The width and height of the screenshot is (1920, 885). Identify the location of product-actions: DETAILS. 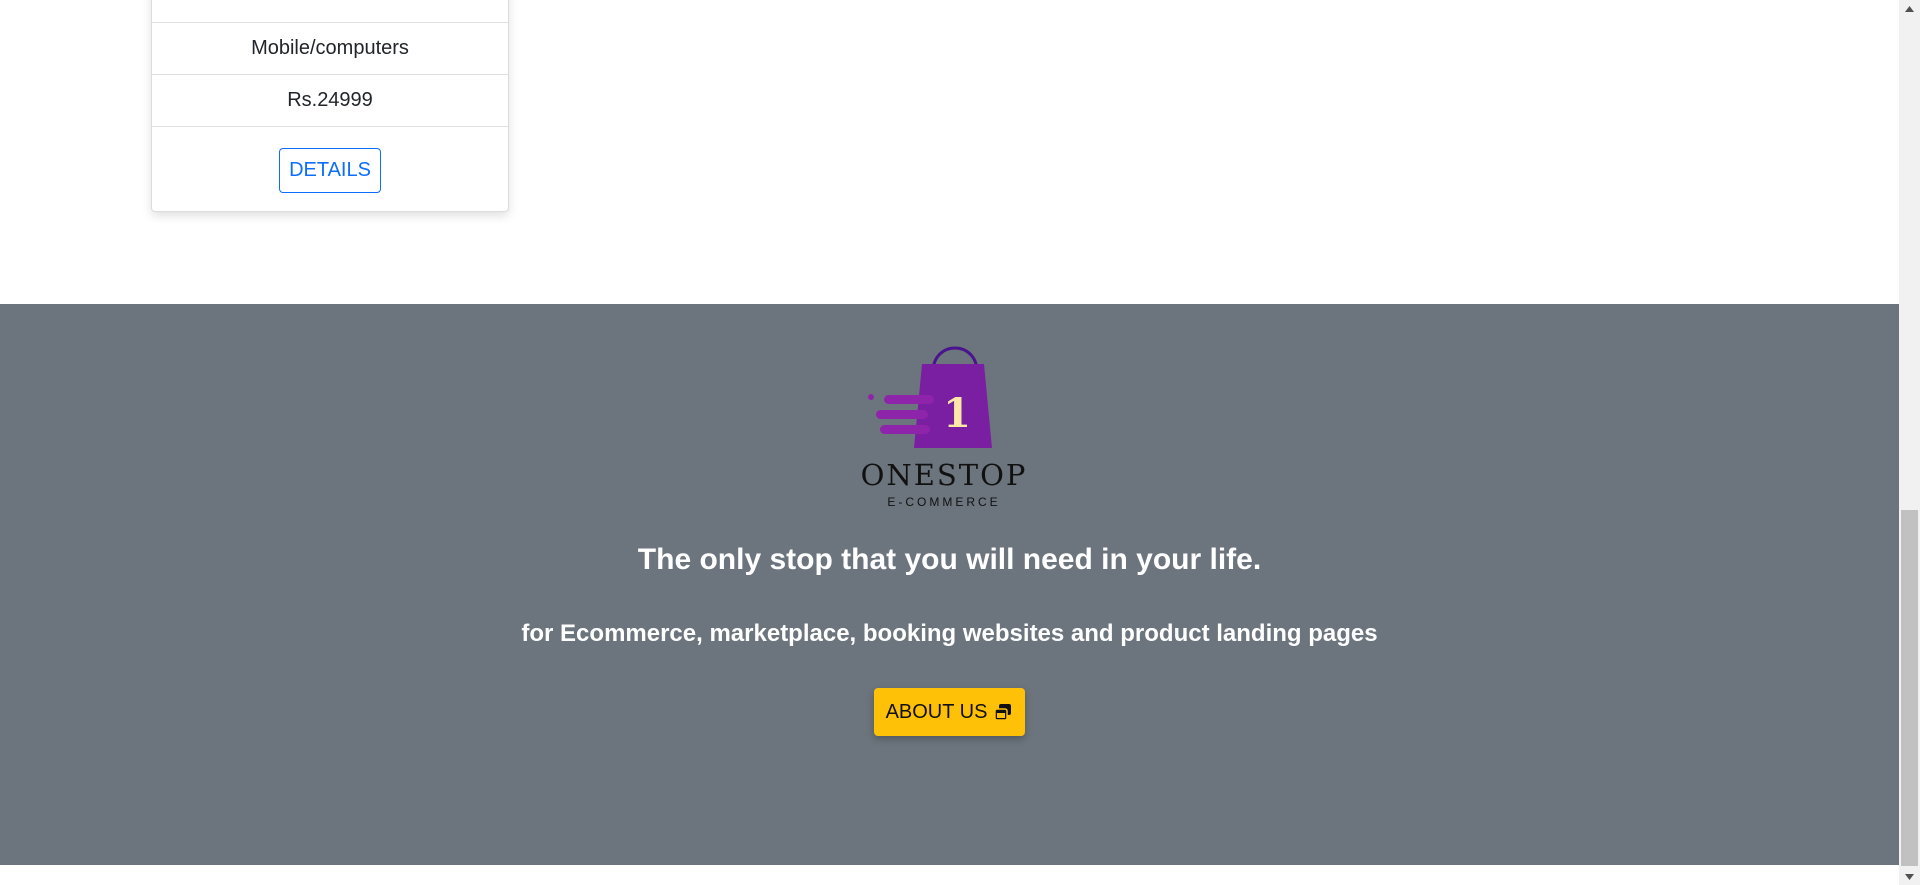
(330, 169).